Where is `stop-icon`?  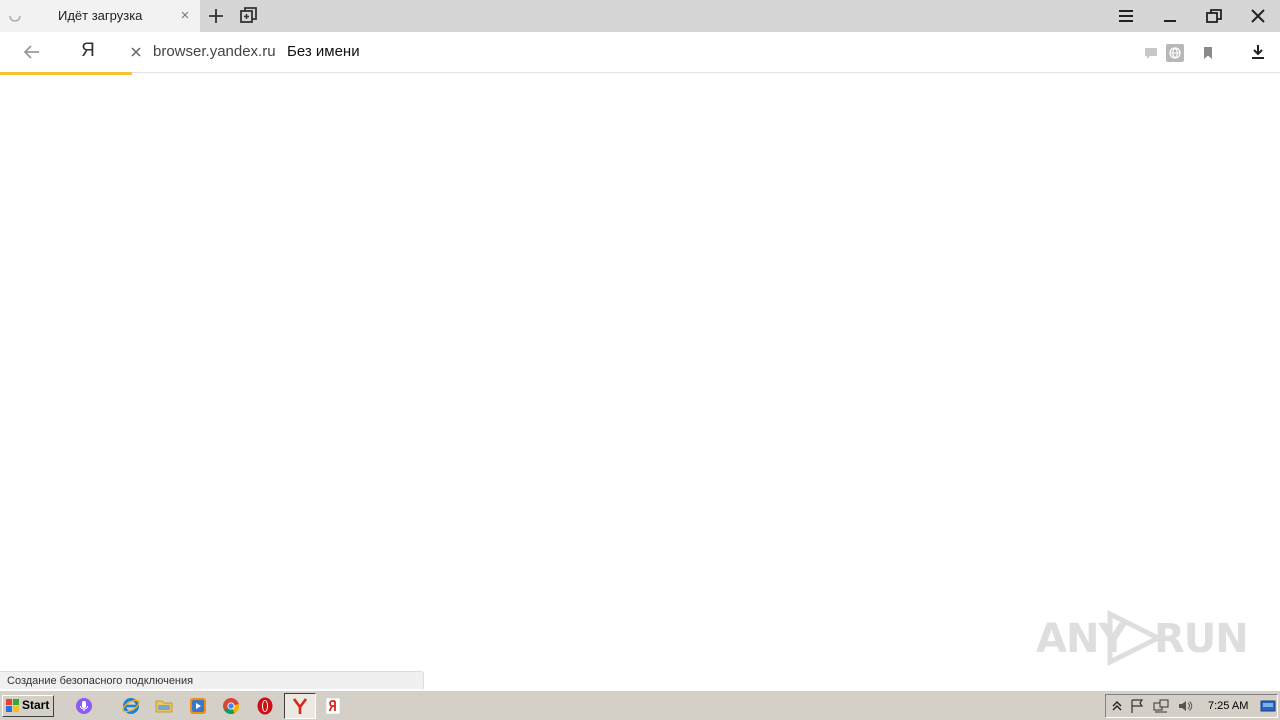 stop-icon is located at coordinates (136, 52).